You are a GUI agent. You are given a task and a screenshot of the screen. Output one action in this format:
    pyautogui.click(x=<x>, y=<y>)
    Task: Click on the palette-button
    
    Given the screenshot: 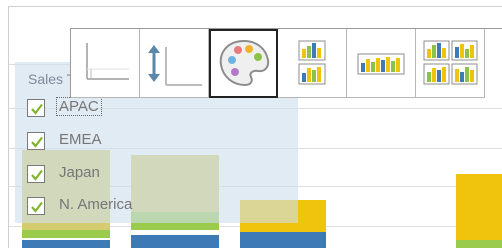 What is the action you would take?
    pyautogui.click(x=243, y=63)
    